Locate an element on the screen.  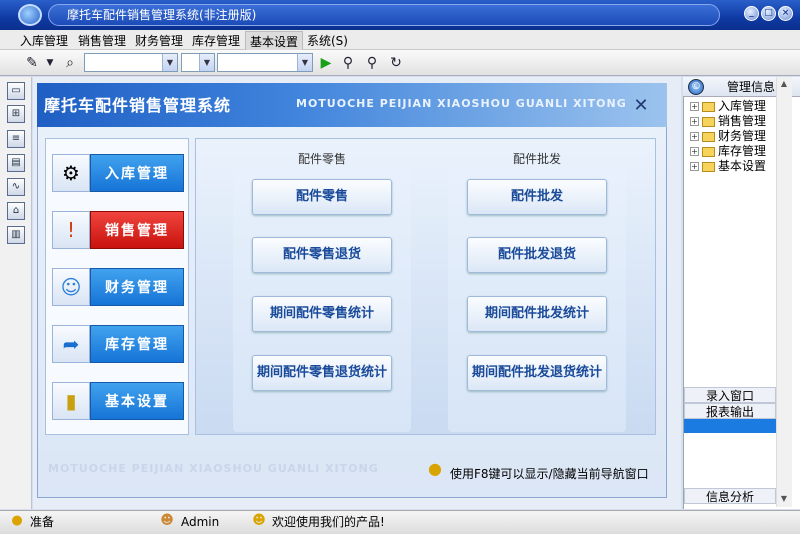
nav-label: 入库管理 is located at coordinates (137, 173).